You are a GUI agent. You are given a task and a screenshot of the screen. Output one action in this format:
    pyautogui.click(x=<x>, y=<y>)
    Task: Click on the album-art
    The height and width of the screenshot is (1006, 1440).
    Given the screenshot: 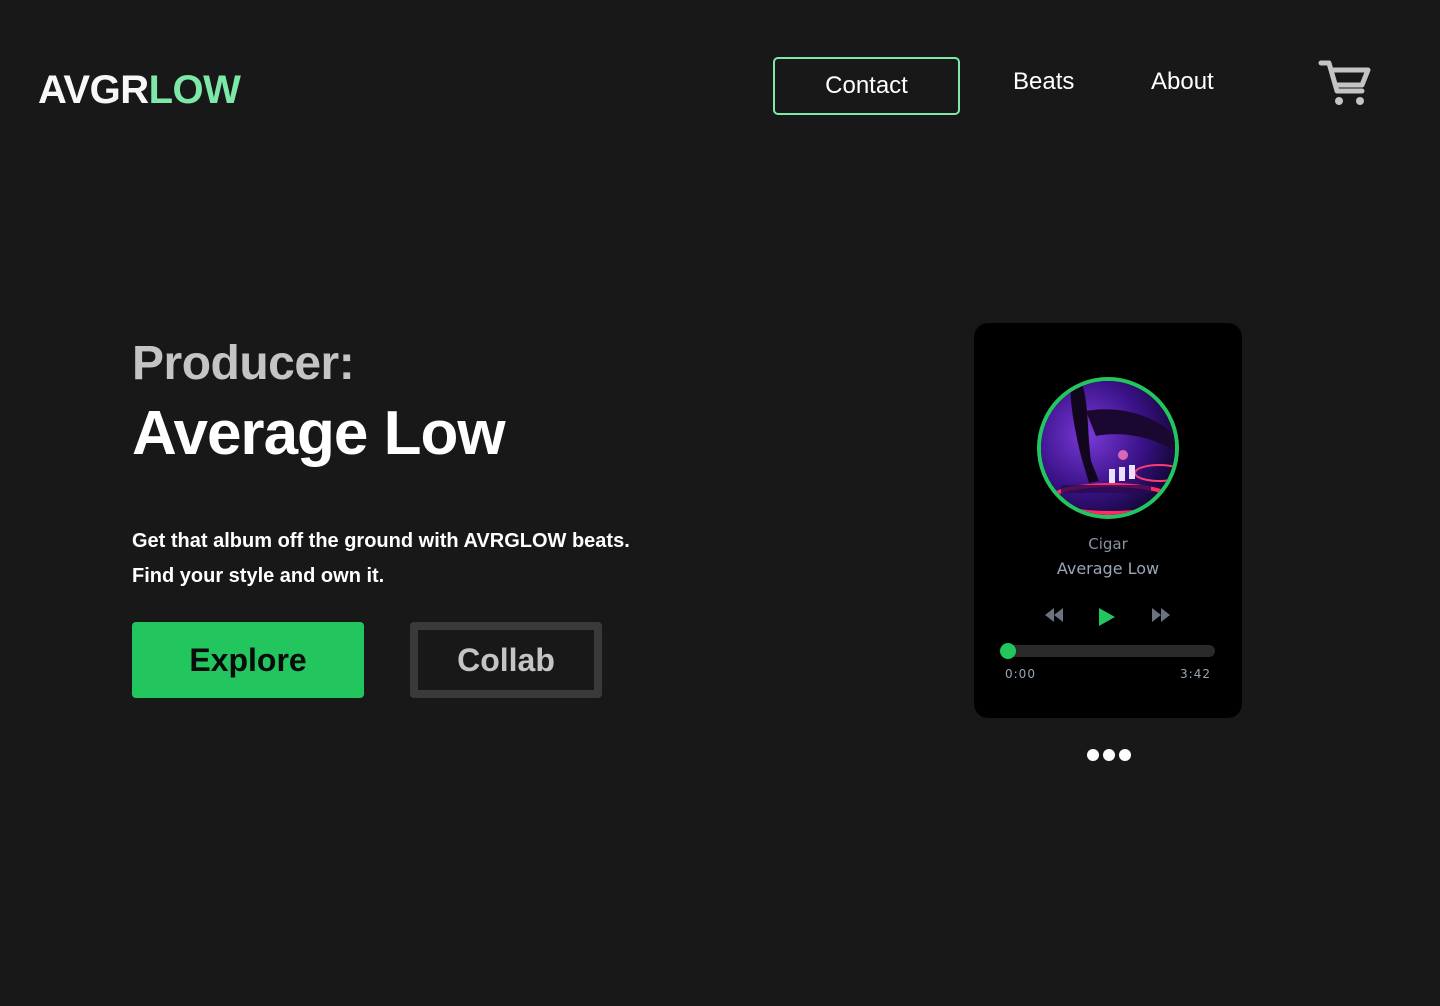 What is the action you would take?
    pyautogui.click(x=1108, y=448)
    